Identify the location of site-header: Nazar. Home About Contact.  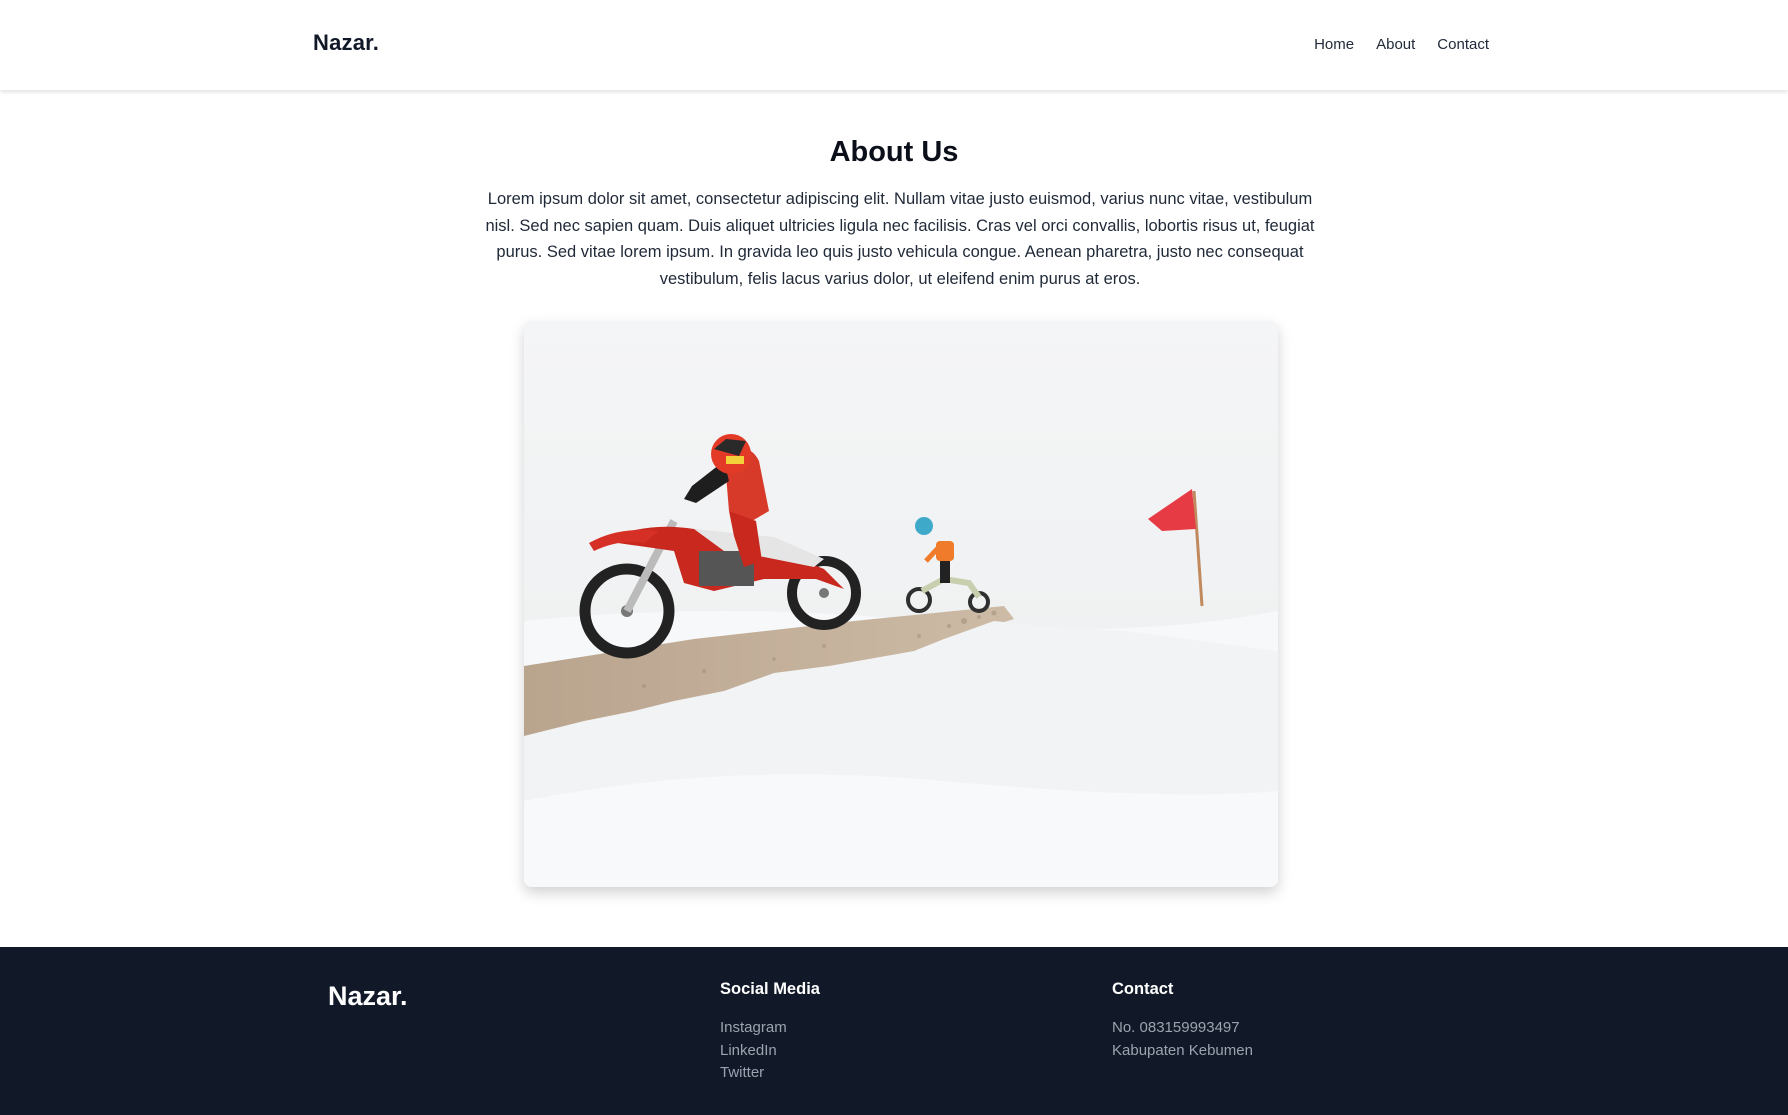
(894, 45).